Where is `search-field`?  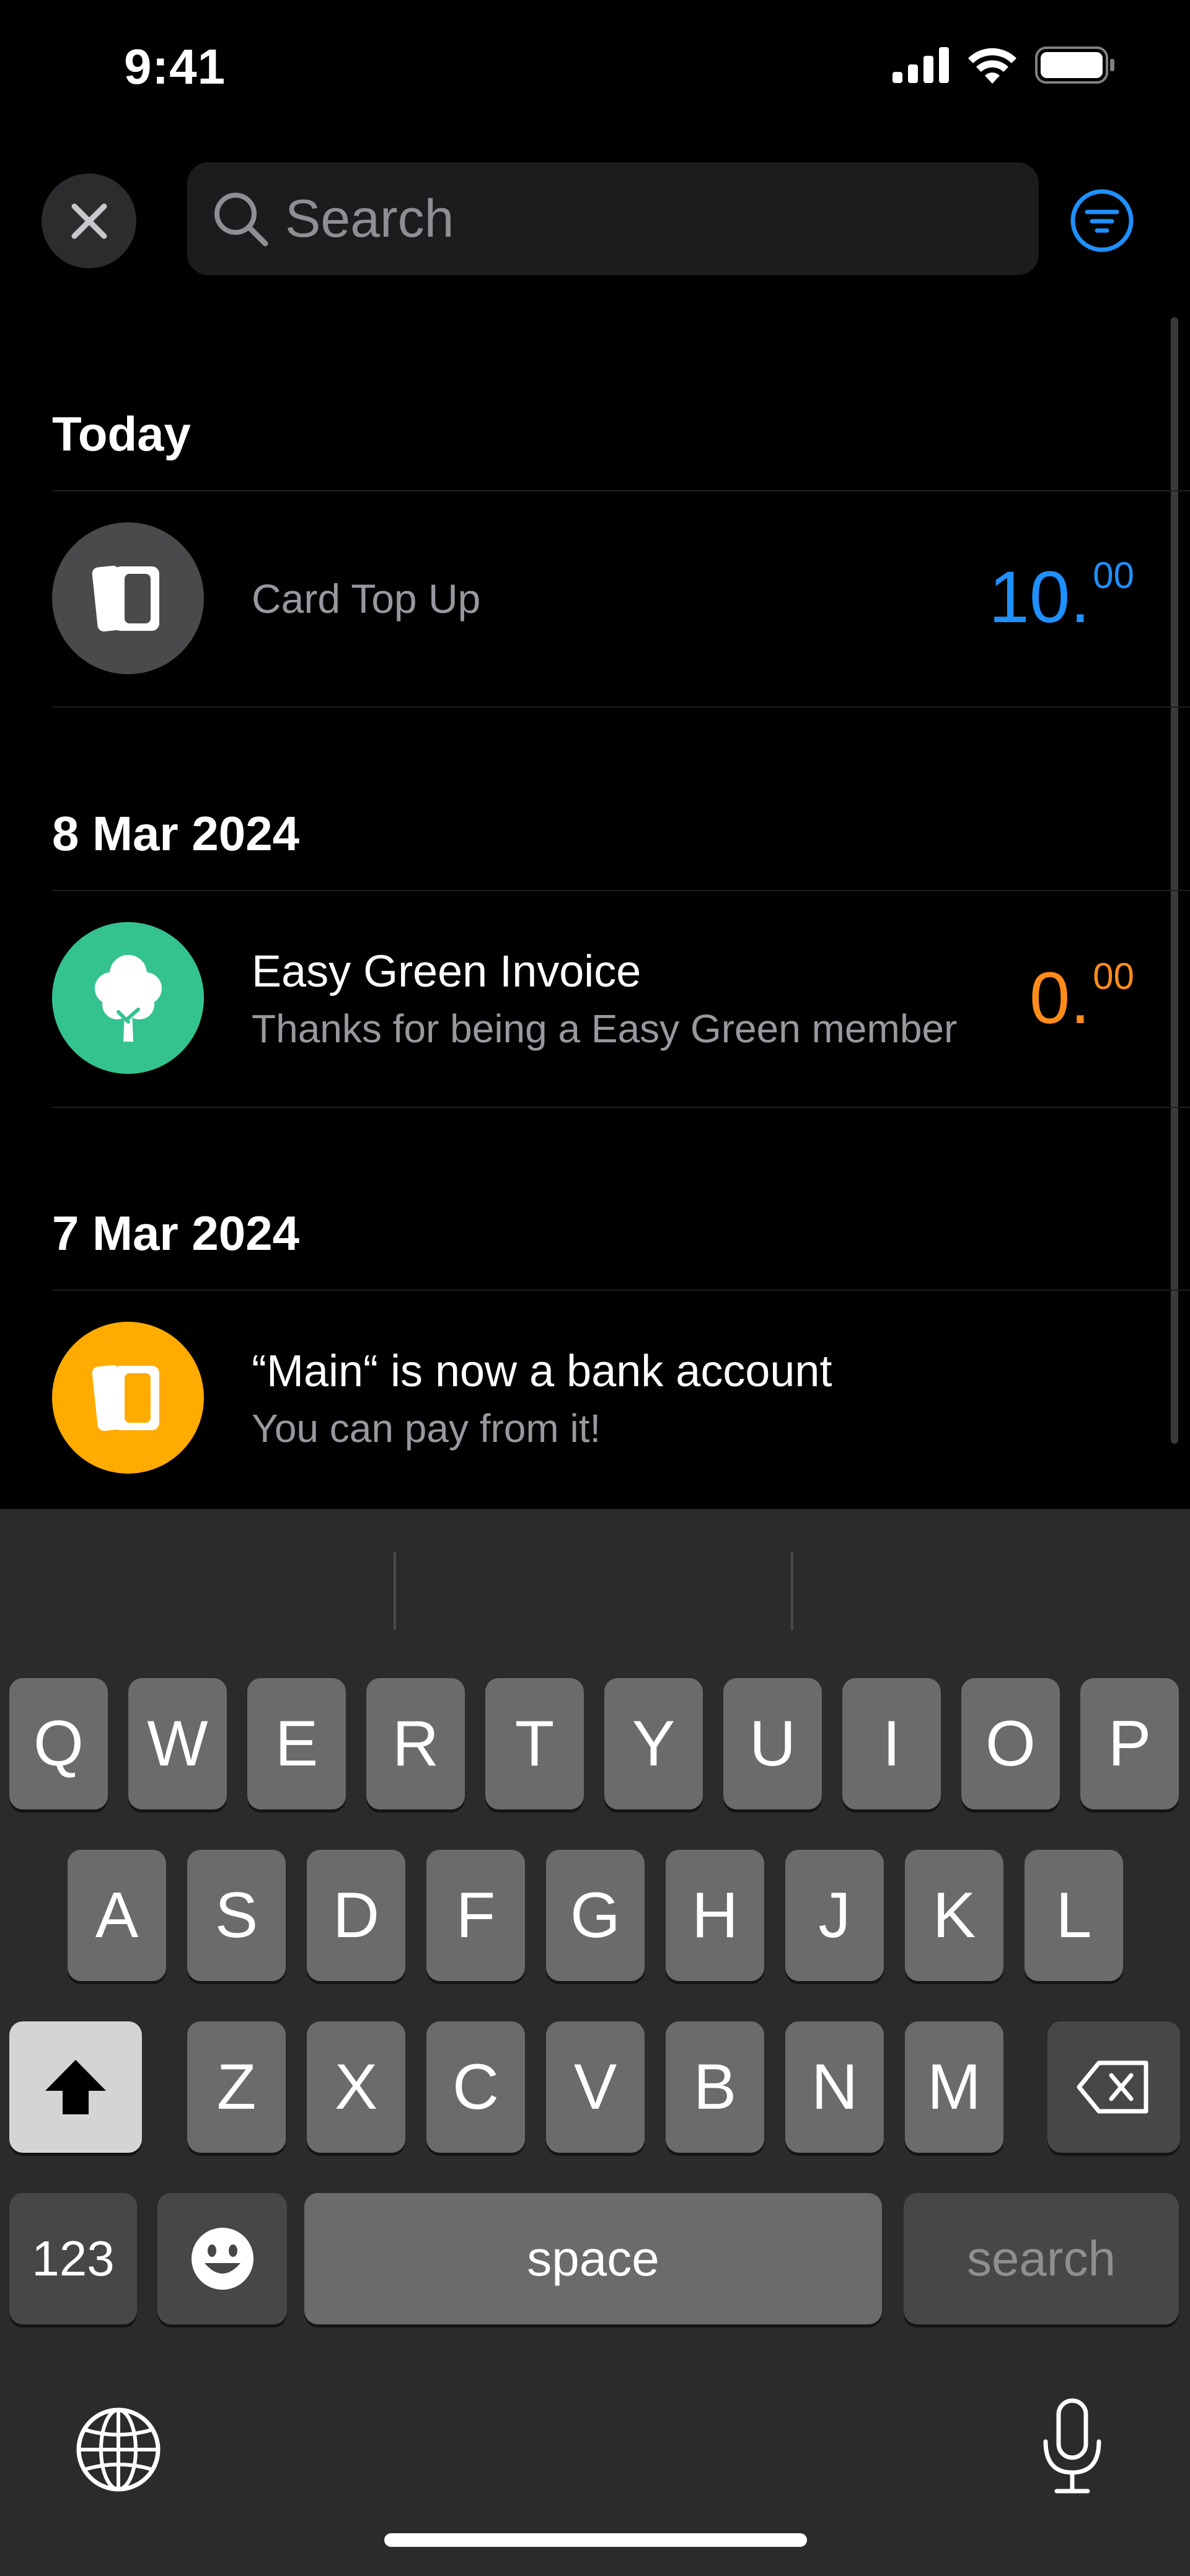 search-field is located at coordinates (613, 219).